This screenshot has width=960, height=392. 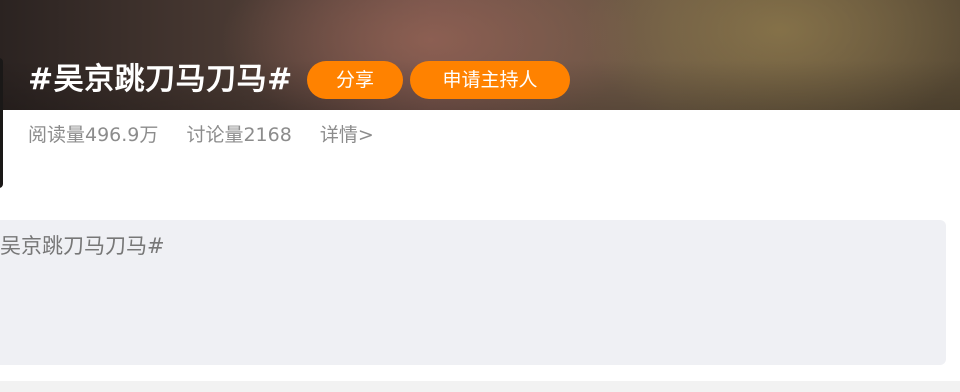 What do you see at coordinates (480, 386) in the screenshot?
I see `section-divider` at bounding box center [480, 386].